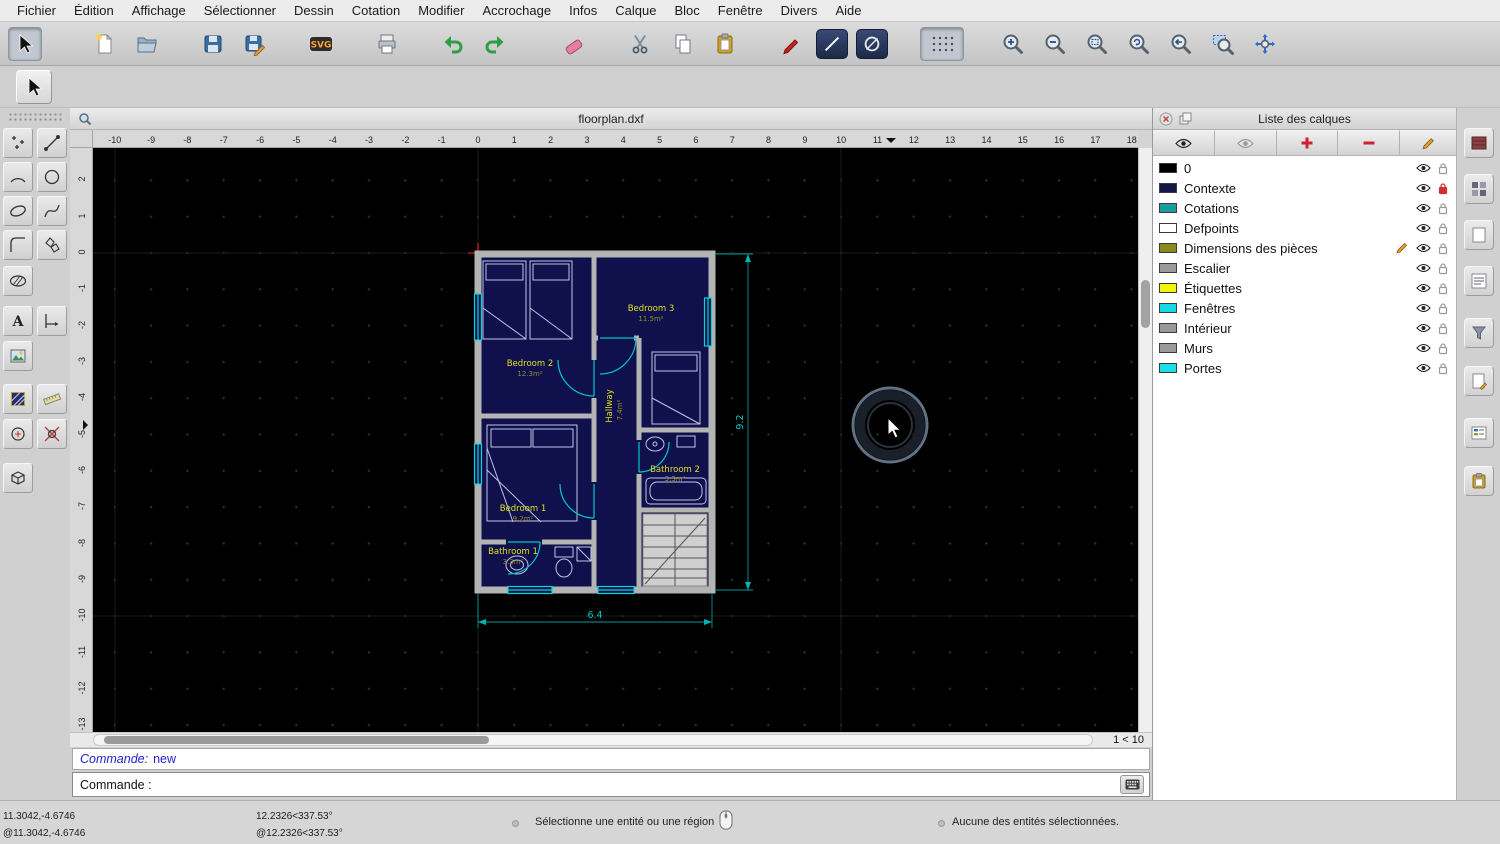 This screenshot has height=844, width=1500. Describe the element at coordinates (1145, 440) in the screenshot. I see `vertical-scrollbar` at that location.